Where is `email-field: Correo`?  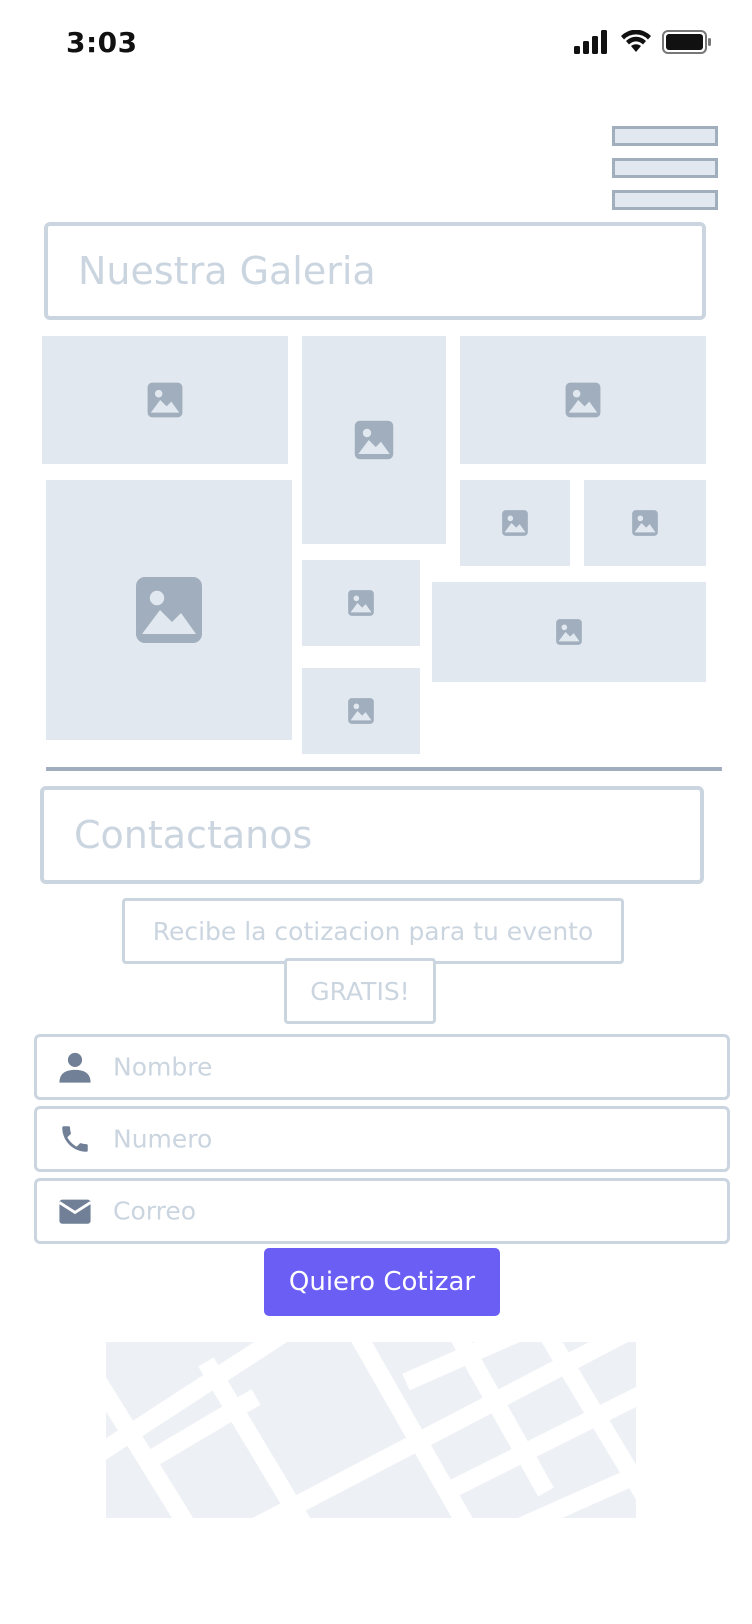 email-field: Correo is located at coordinates (382, 1211).